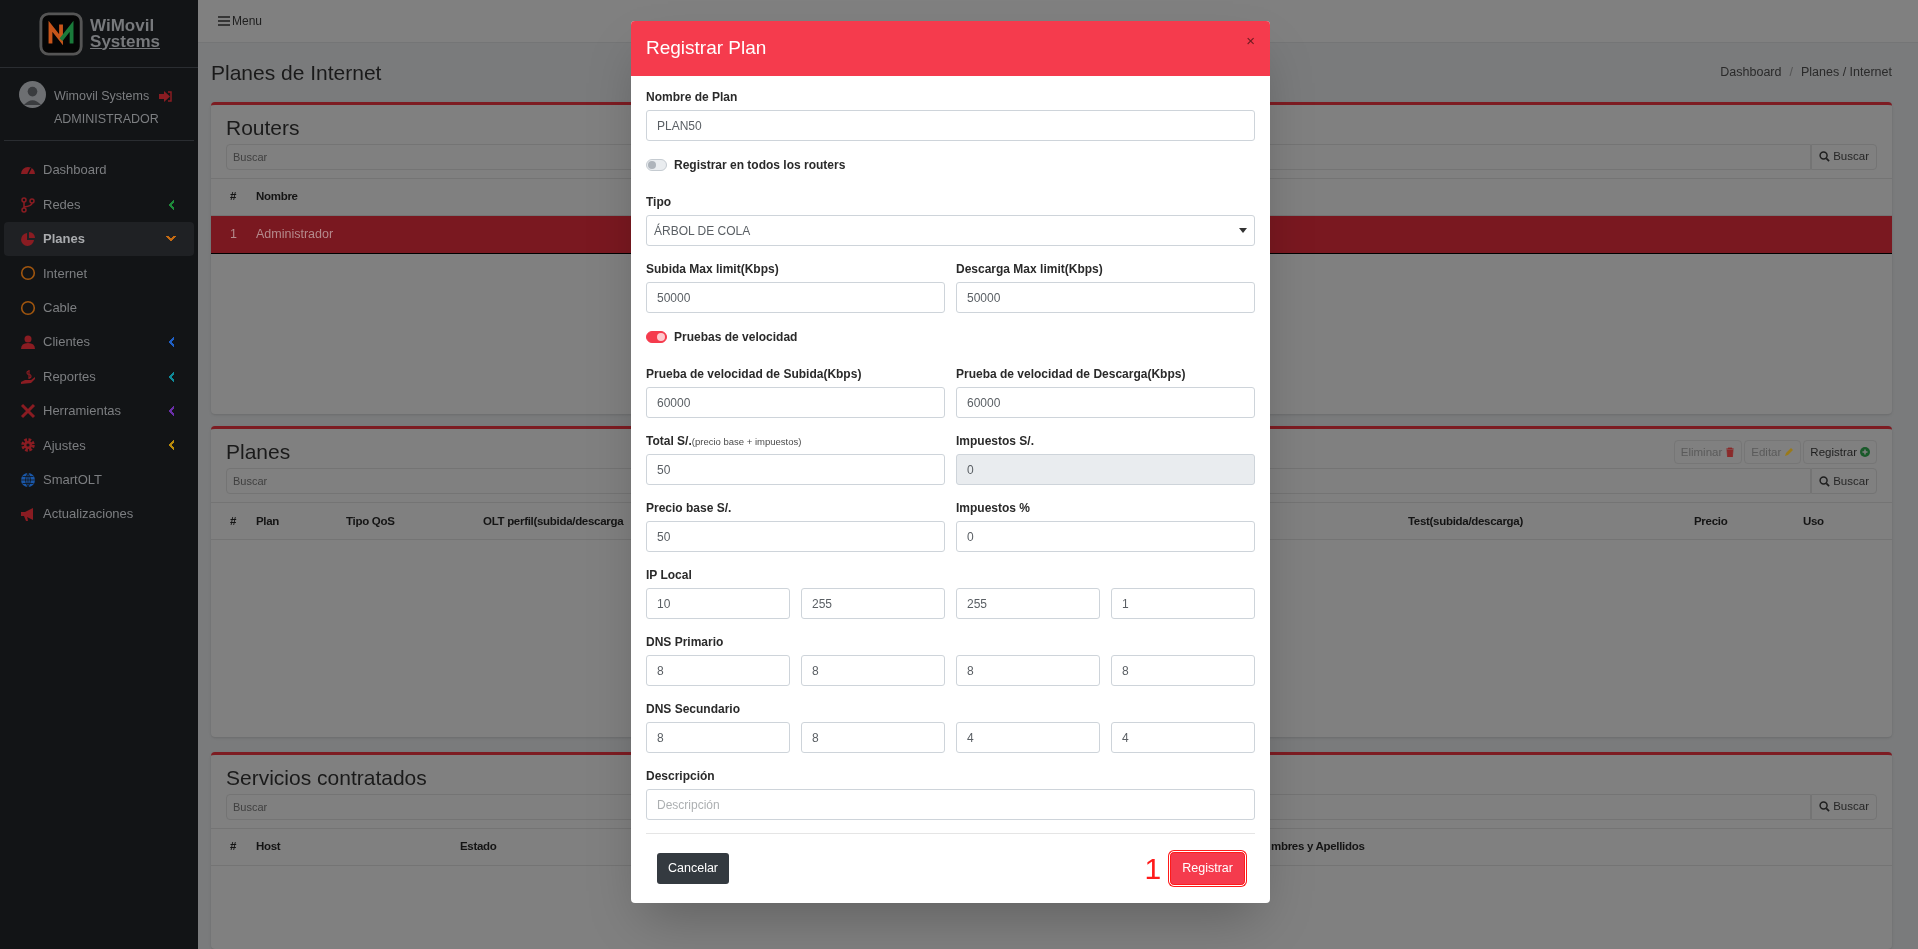 This screenshot has width=1918, height=949. I want to click on annotation-number: 1, so click(1153, 868).